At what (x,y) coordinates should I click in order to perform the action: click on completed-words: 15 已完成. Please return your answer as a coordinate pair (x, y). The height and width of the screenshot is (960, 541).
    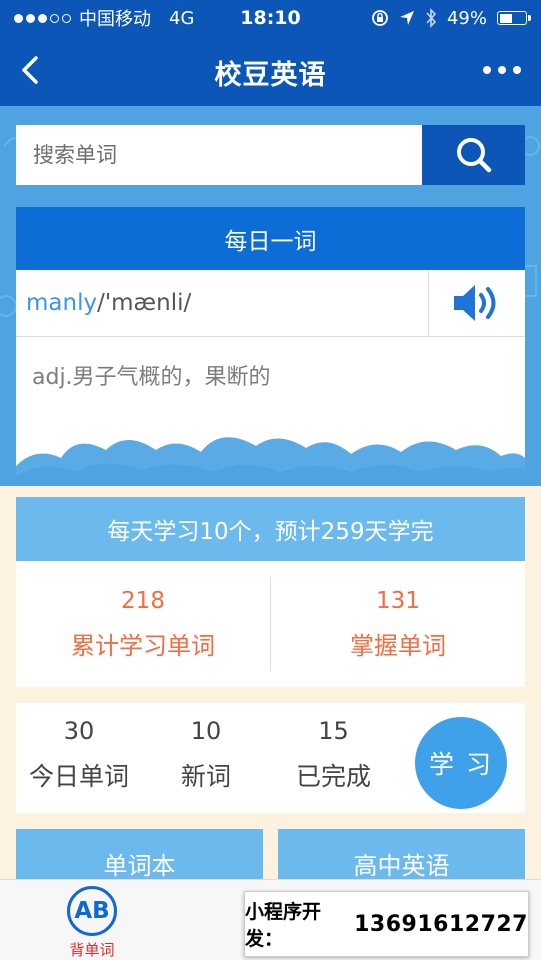
    Looking at the image, I should click on (333, 755).